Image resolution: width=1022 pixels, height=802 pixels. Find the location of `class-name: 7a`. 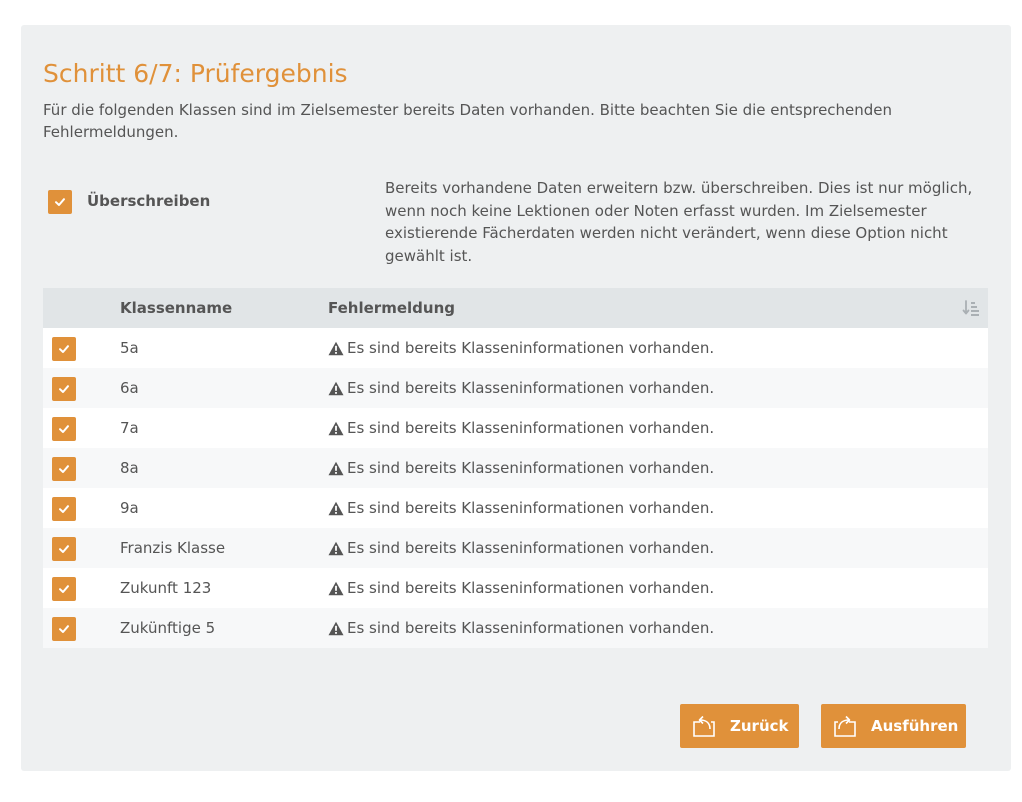

class-name: 7a is located at coordinates (129, 428).